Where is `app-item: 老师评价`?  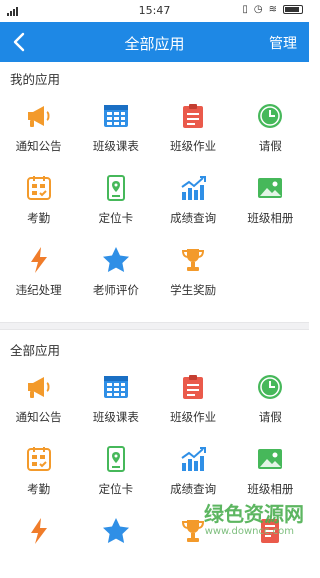
app-item: 老师评价 is located at coordinates (115, 271).